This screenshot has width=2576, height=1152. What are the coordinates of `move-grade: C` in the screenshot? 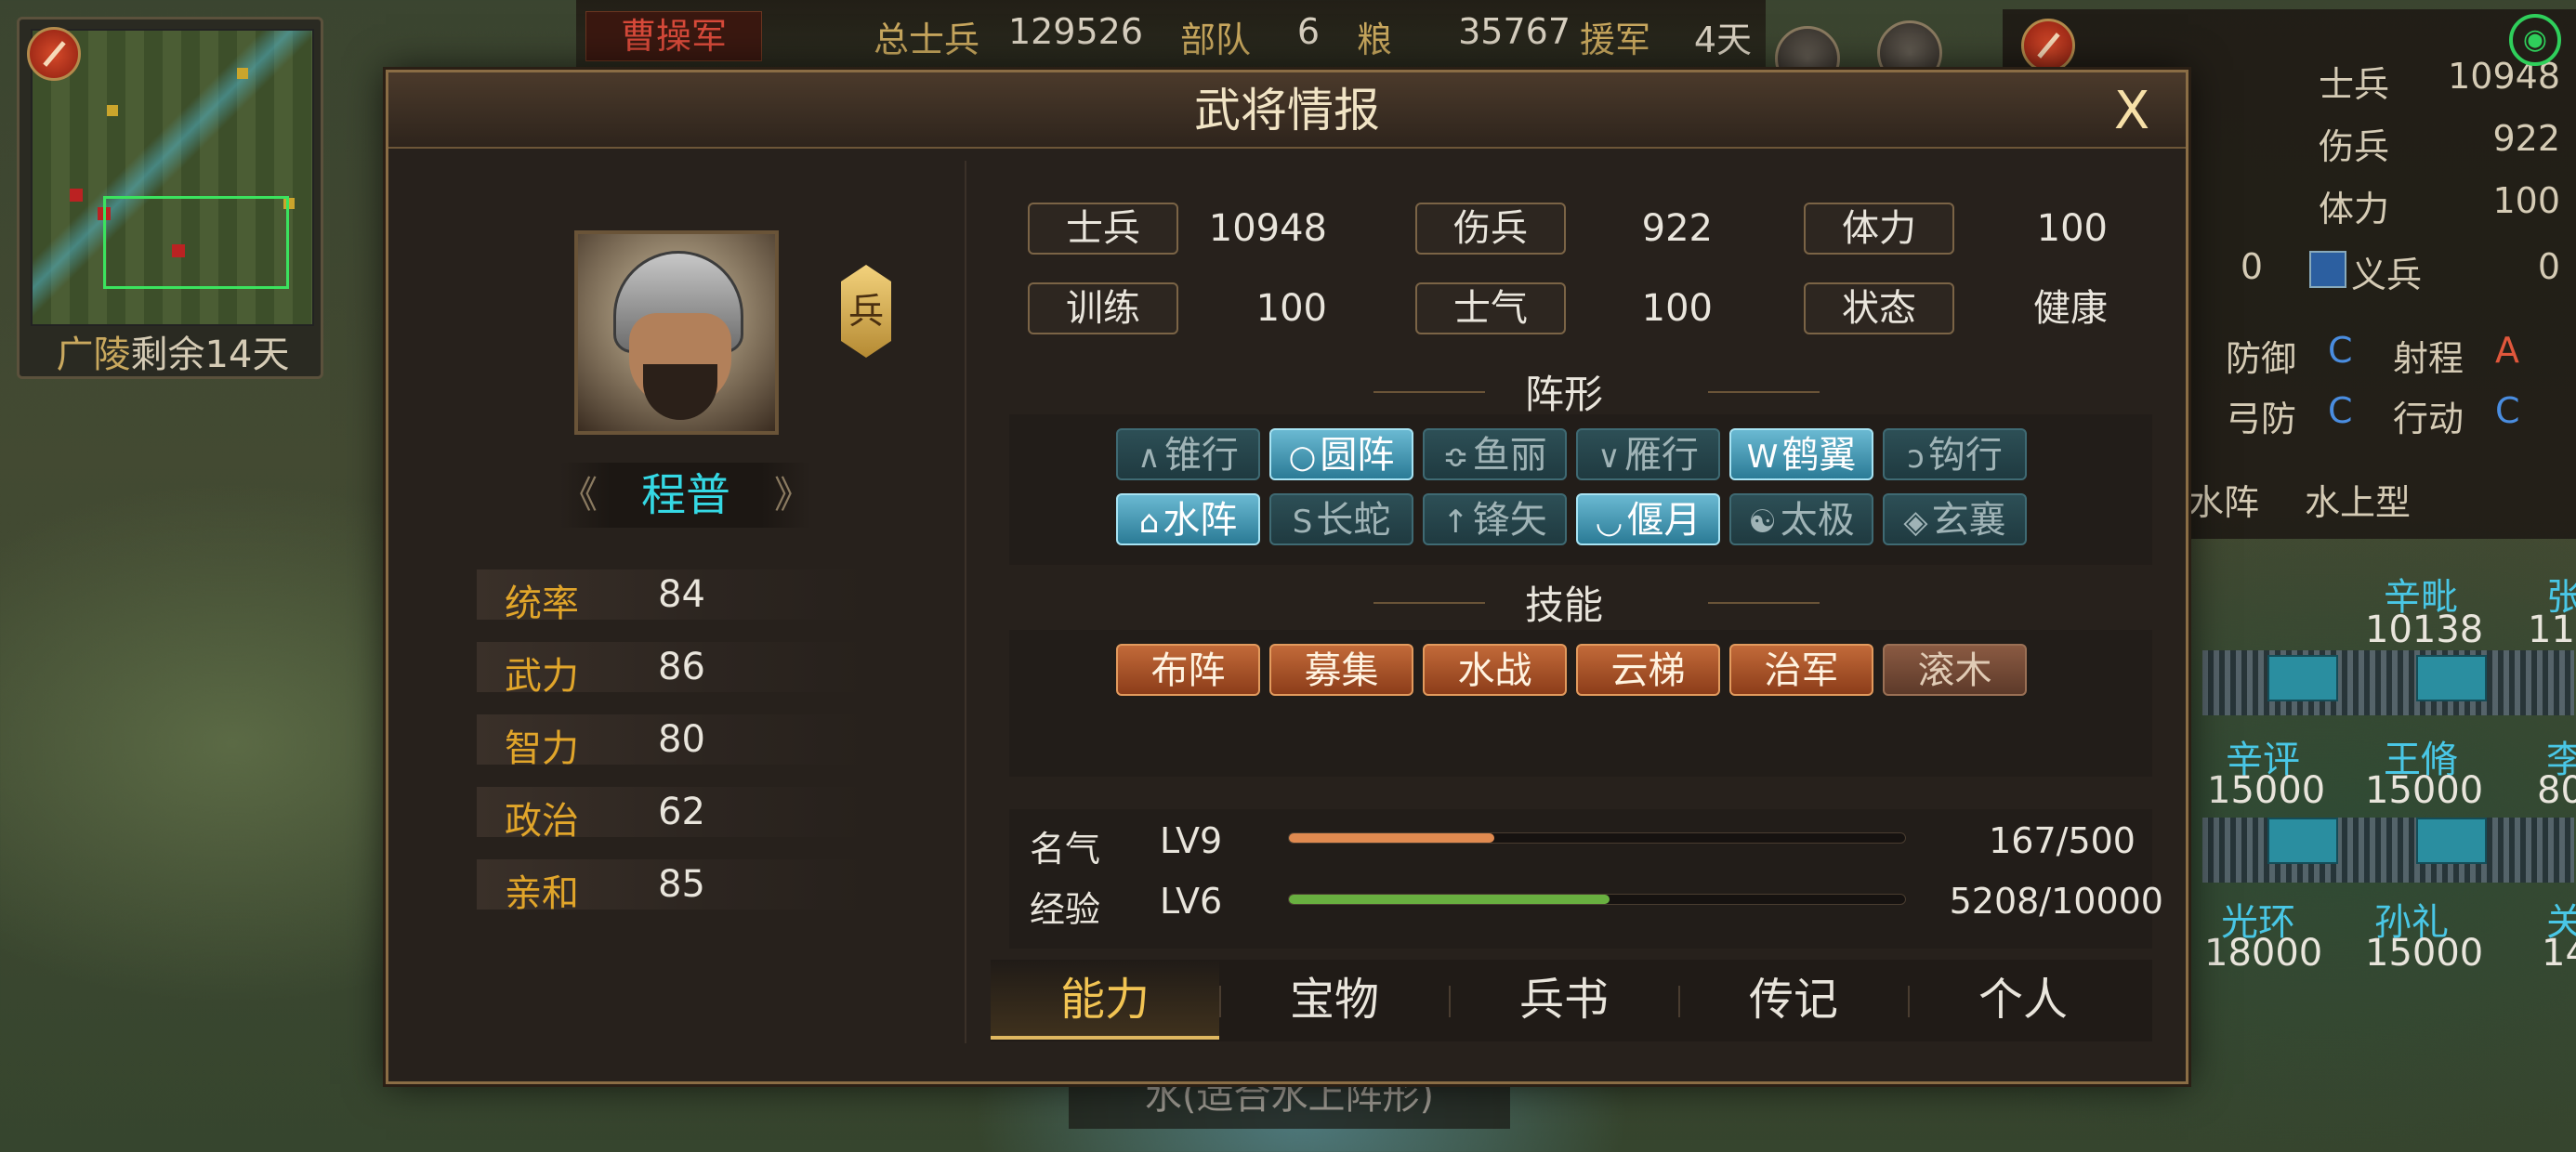 It's located at (2507, 410).